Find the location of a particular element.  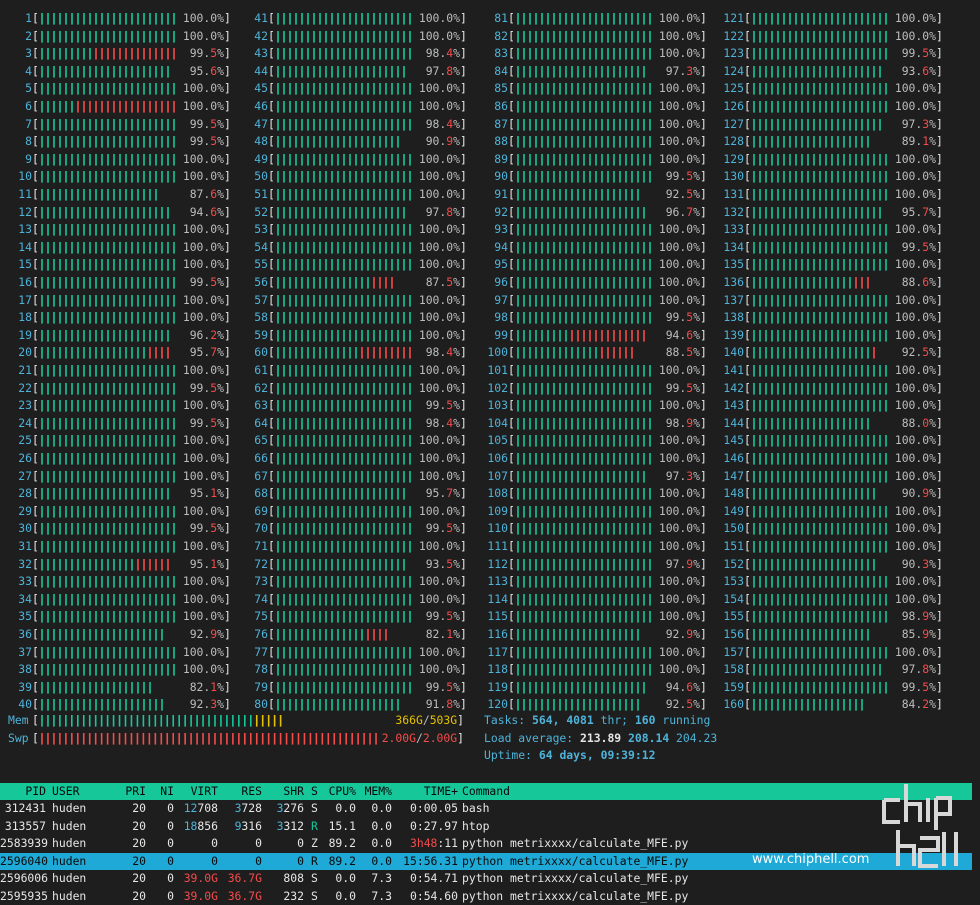

column-header-shr: SHR is located at coordinates (284, 791).